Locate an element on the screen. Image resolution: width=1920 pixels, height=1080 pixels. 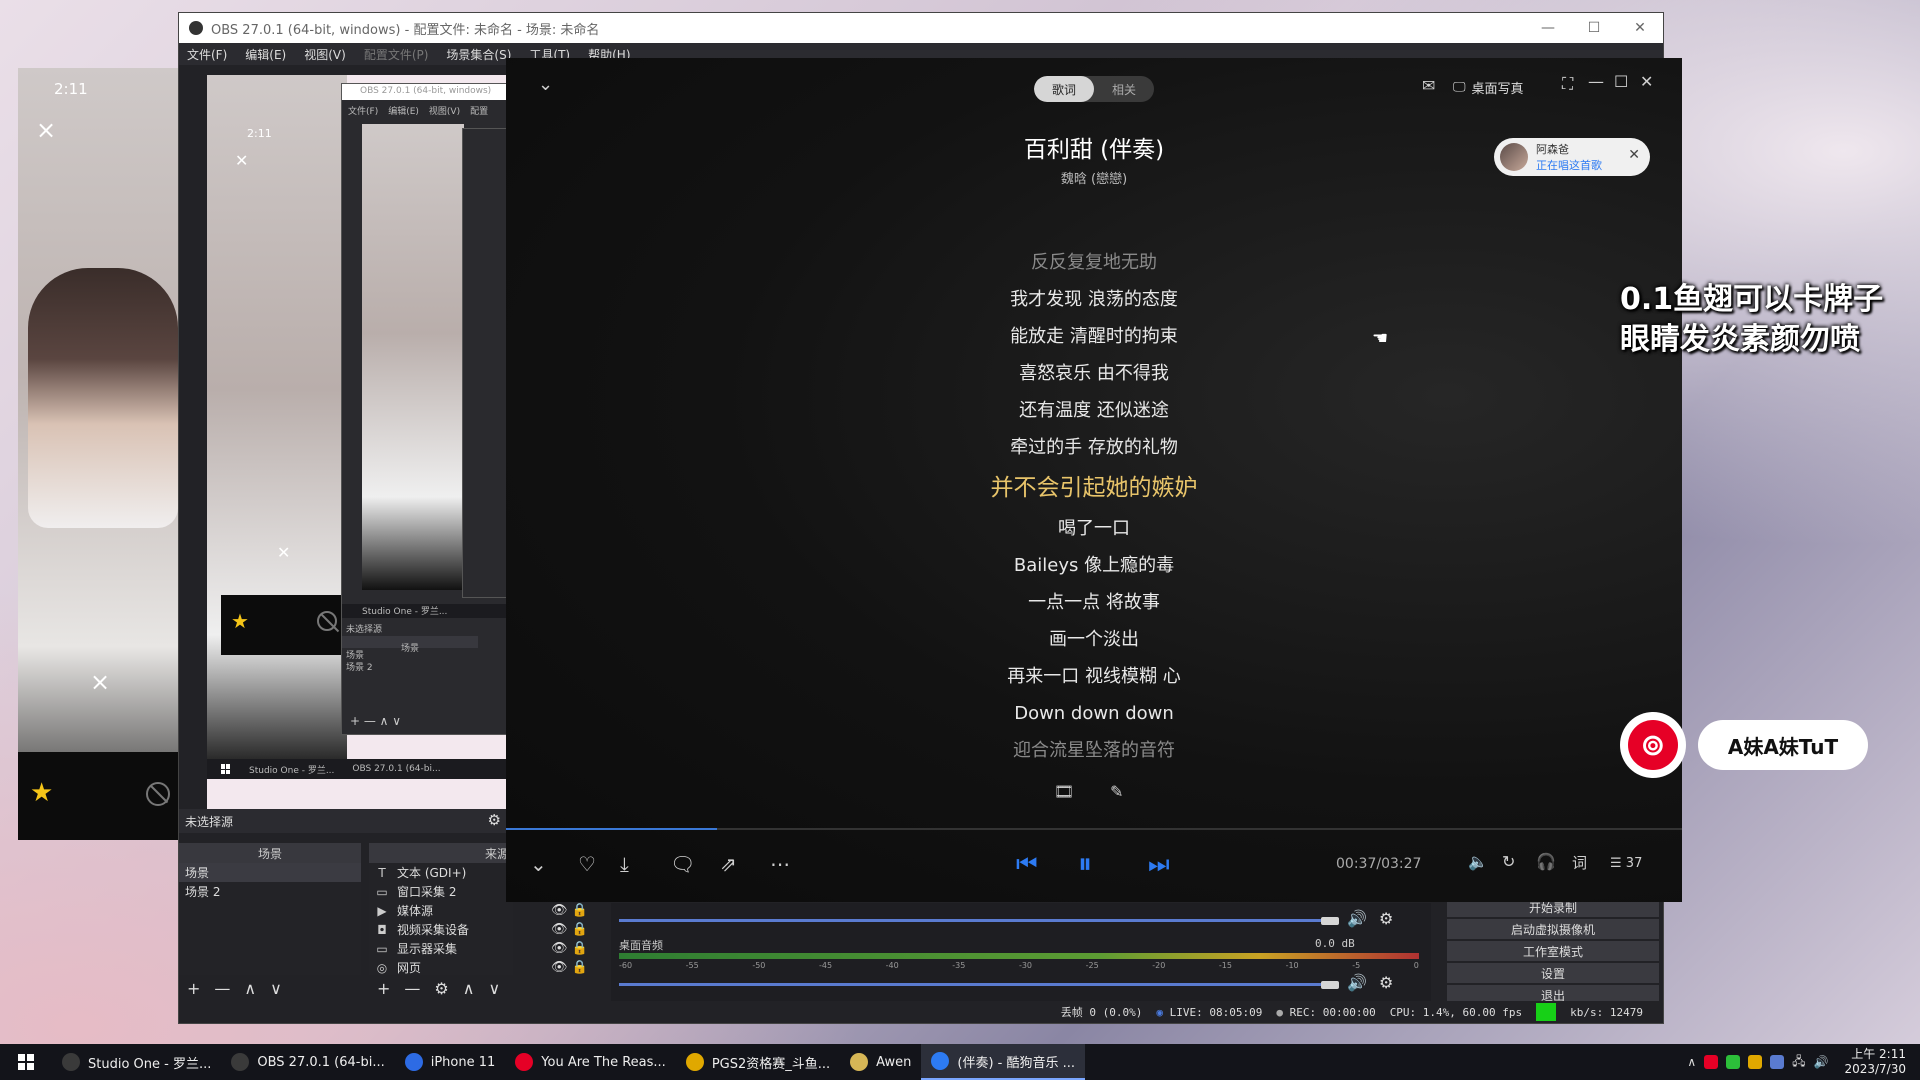
source-item: T 文本 (GDI+) is located at coordinates (441, 872).